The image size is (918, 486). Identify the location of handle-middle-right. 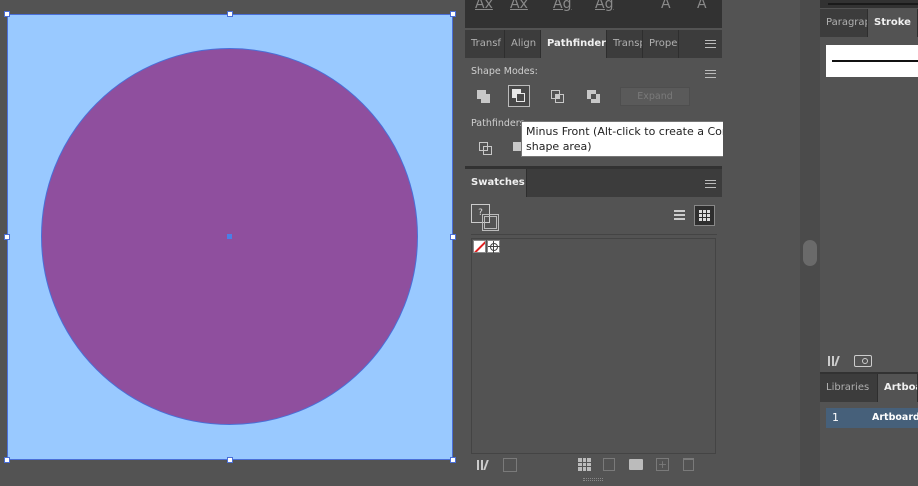
(453, 237).